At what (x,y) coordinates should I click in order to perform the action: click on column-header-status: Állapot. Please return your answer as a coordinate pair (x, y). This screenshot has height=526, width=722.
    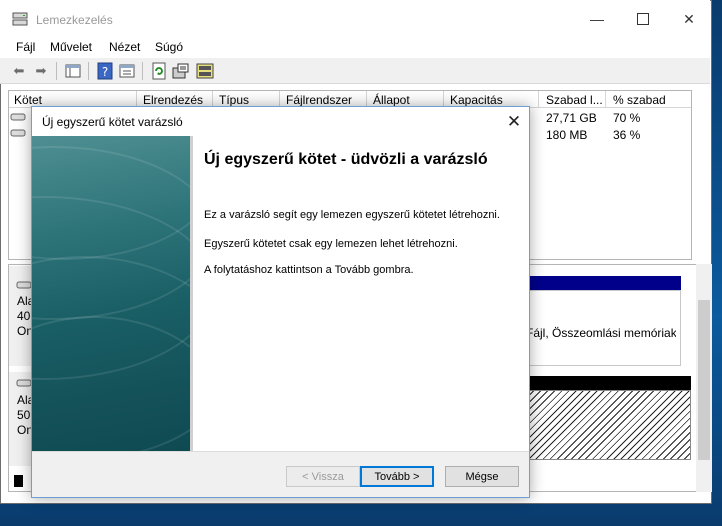
    Looking at the image, I should click on (391, 100).